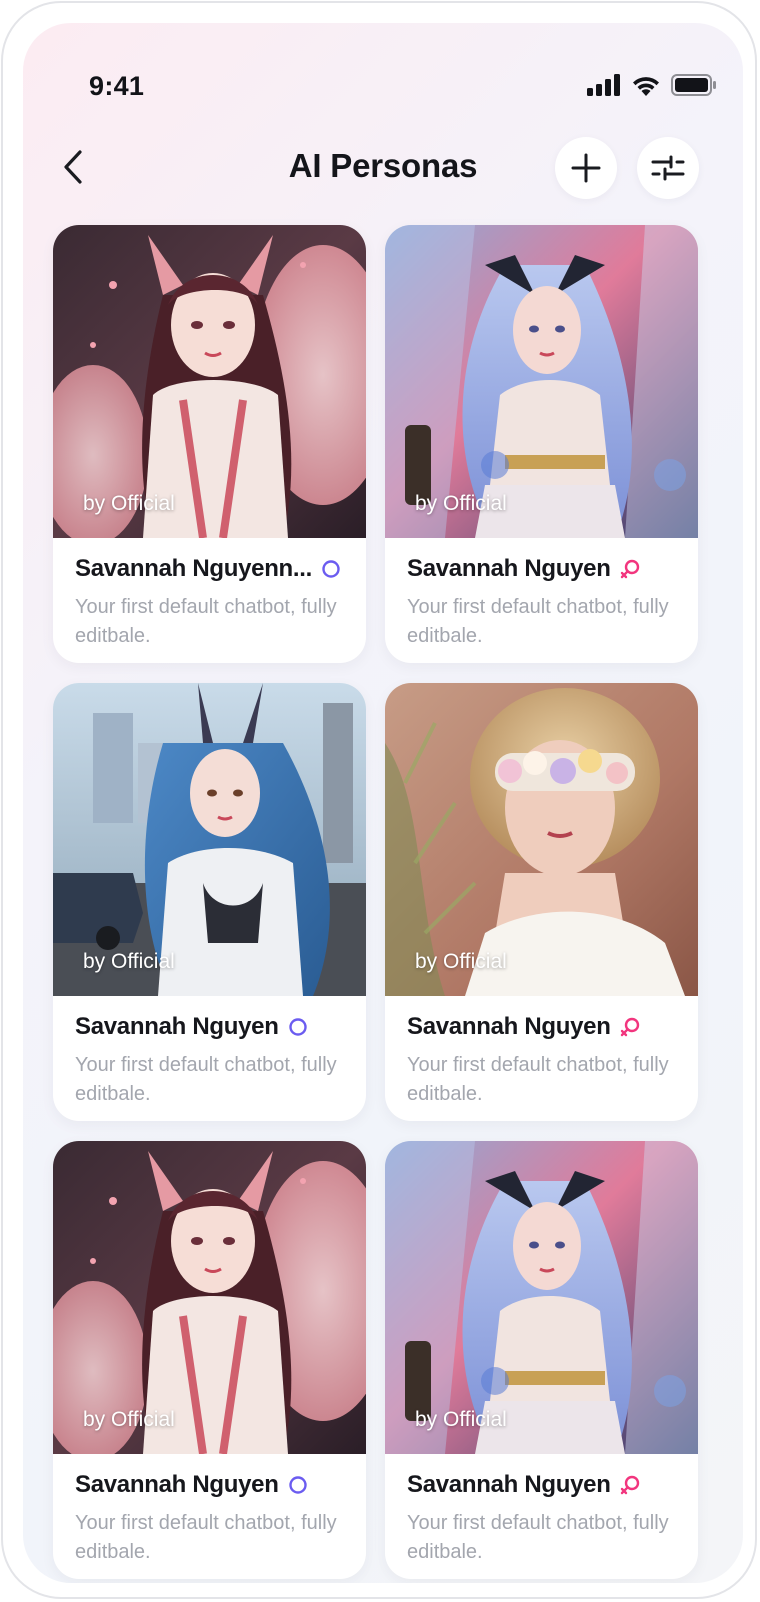 The width and height of the screenshot is (760, 1602). I want to click on battery-icon, so click(694, 85).